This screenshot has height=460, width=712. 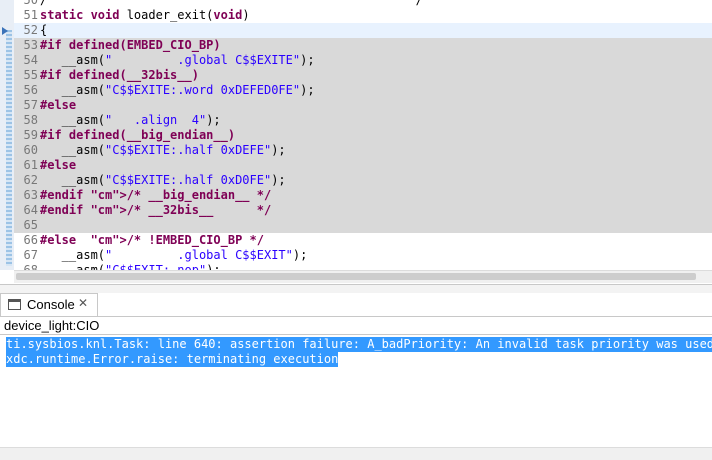 What do you see at coordinates (30, 60) in the screenshot?
I see `line-number: 54` at bounding box center [30, 60].